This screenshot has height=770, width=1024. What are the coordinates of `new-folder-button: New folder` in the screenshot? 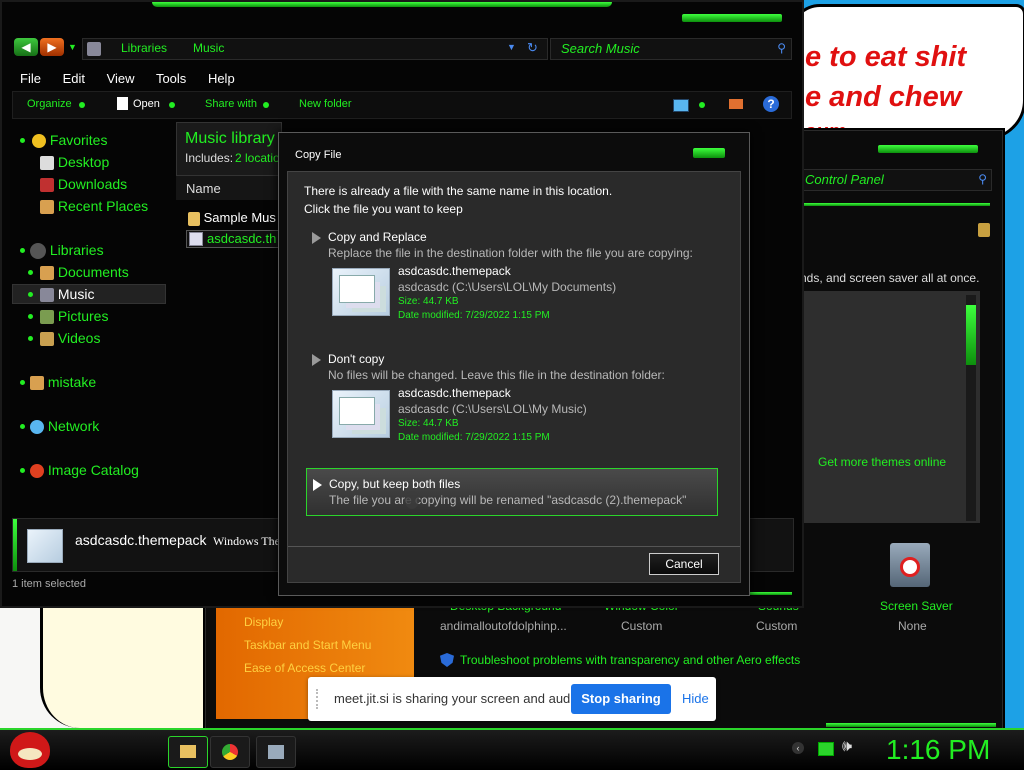 It's located at (325, 104).